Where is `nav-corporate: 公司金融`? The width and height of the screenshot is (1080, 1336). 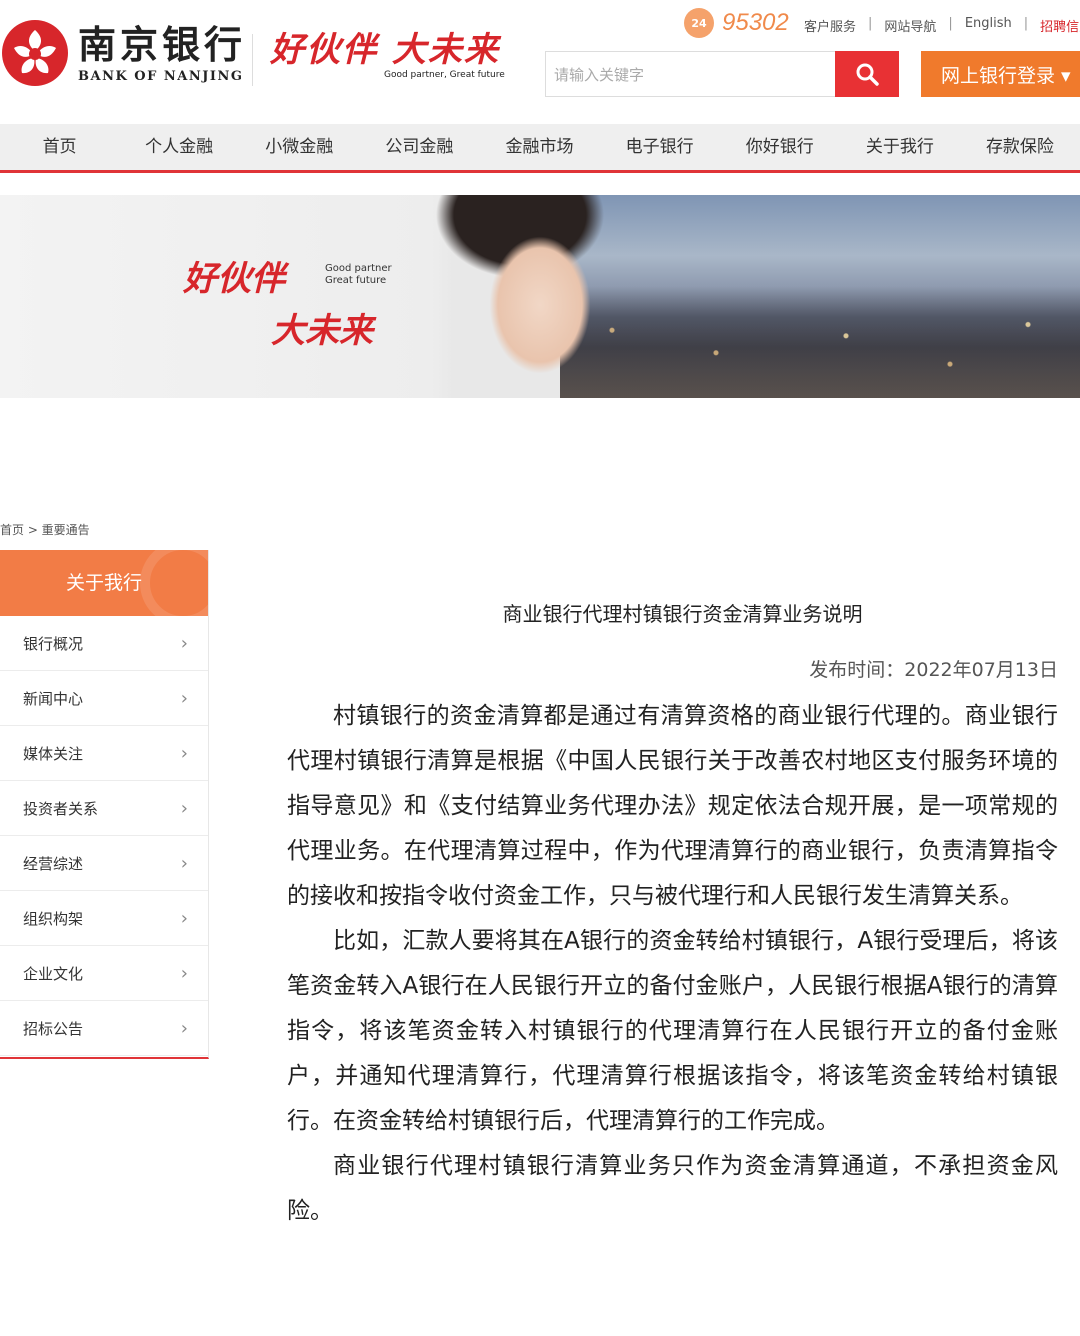 nav-corporate: 公司金融 is located at coordinates (419, 147).